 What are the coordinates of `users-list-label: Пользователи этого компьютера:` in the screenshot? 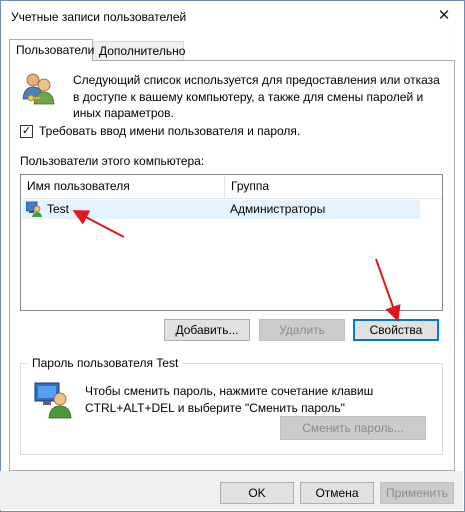 It's located at (112, 161).